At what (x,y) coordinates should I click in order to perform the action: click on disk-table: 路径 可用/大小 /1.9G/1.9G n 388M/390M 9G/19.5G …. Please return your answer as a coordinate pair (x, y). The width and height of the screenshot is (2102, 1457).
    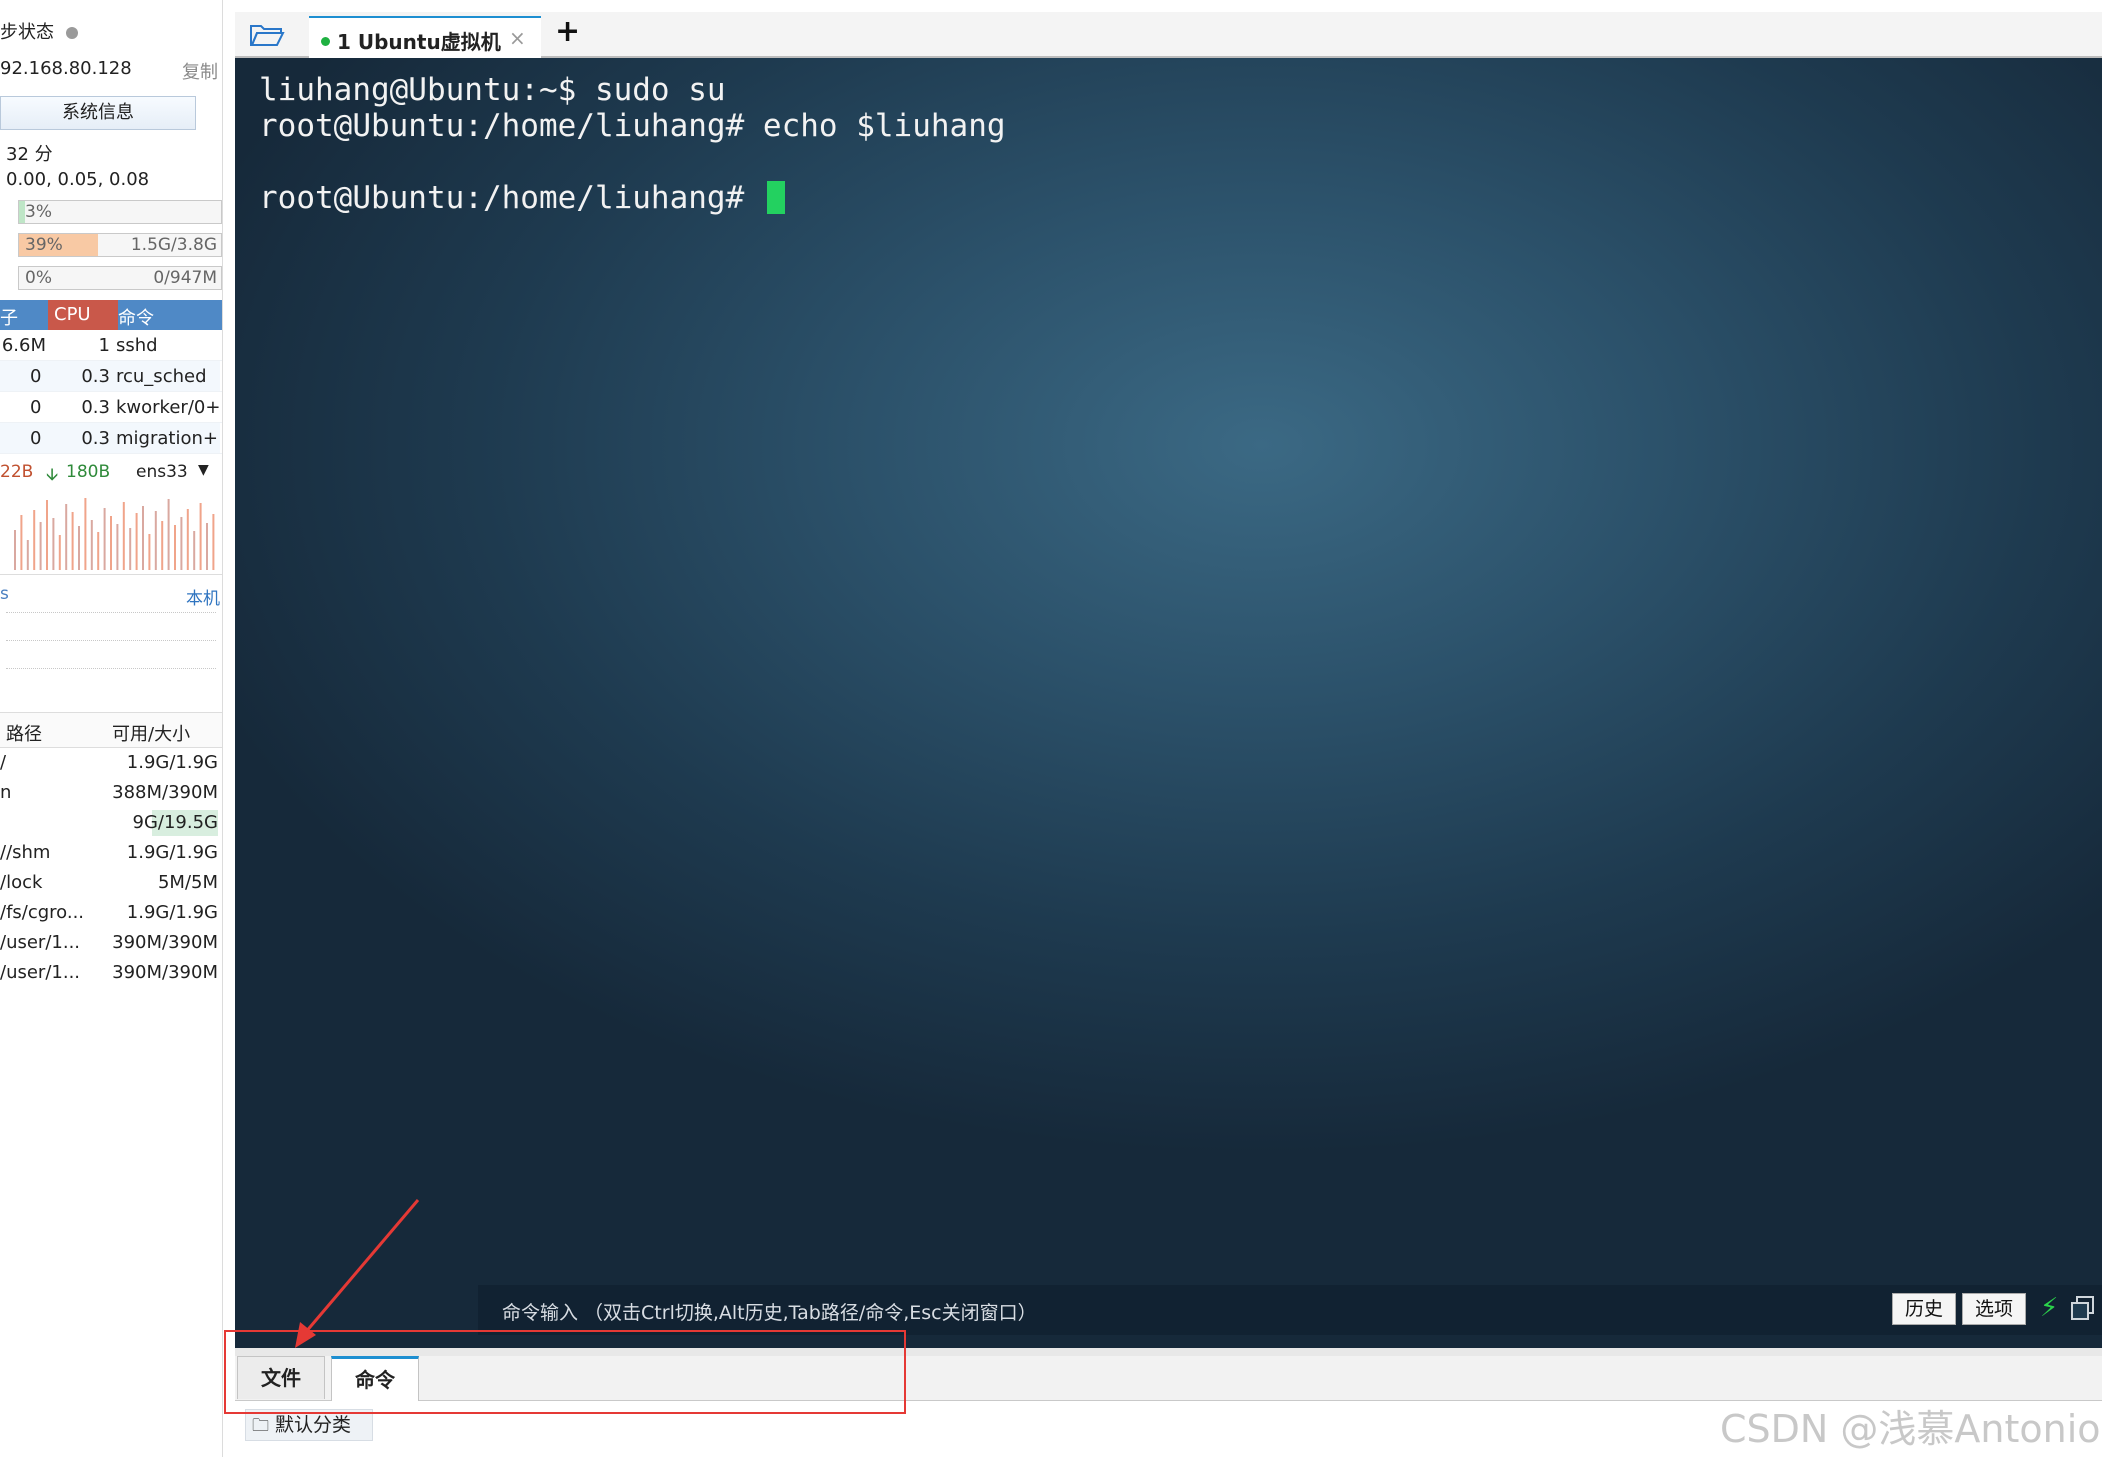
    Looking at the image, I should click on (111, 850).